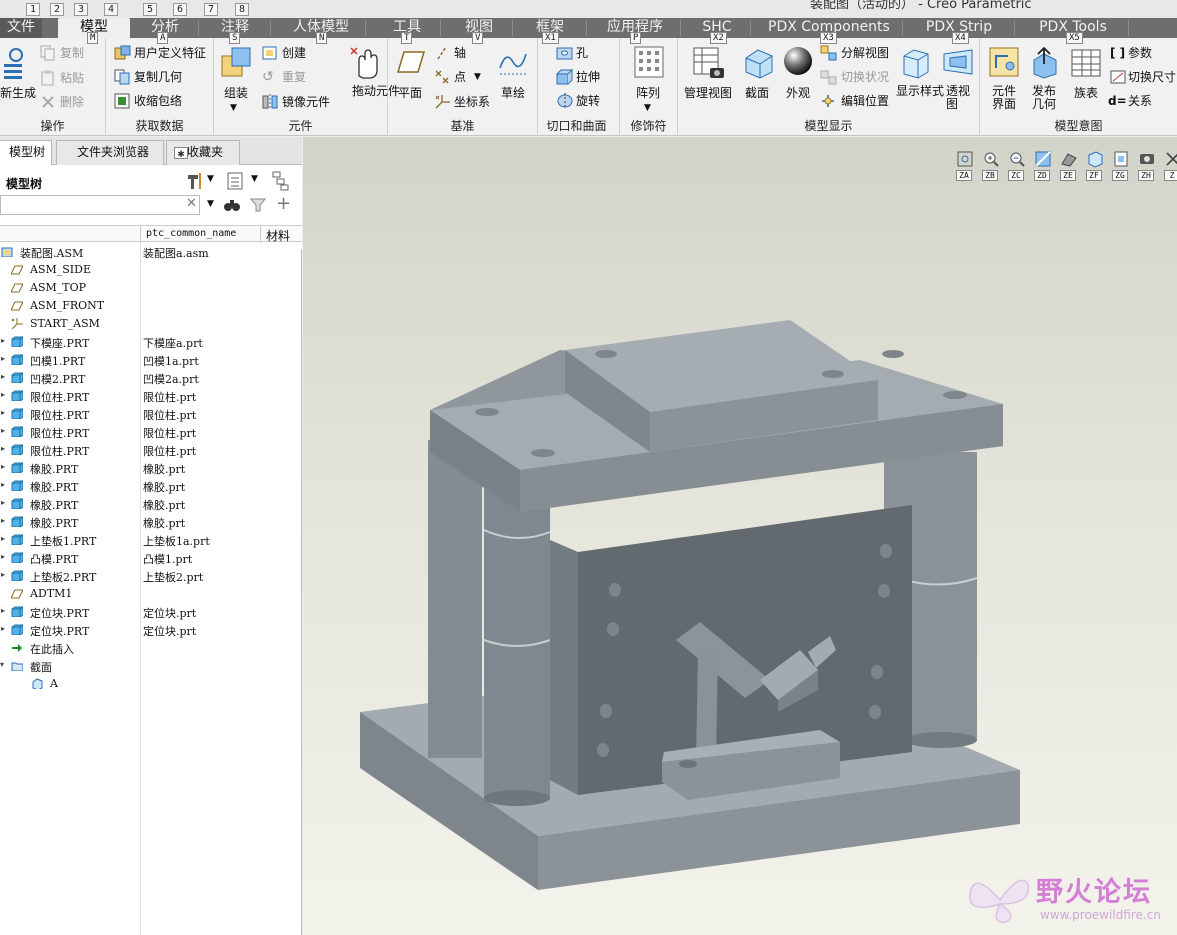 The height and width of the screenshot is (935, 1177). I want to click on filter-funnel-icon, so click(258, 205).